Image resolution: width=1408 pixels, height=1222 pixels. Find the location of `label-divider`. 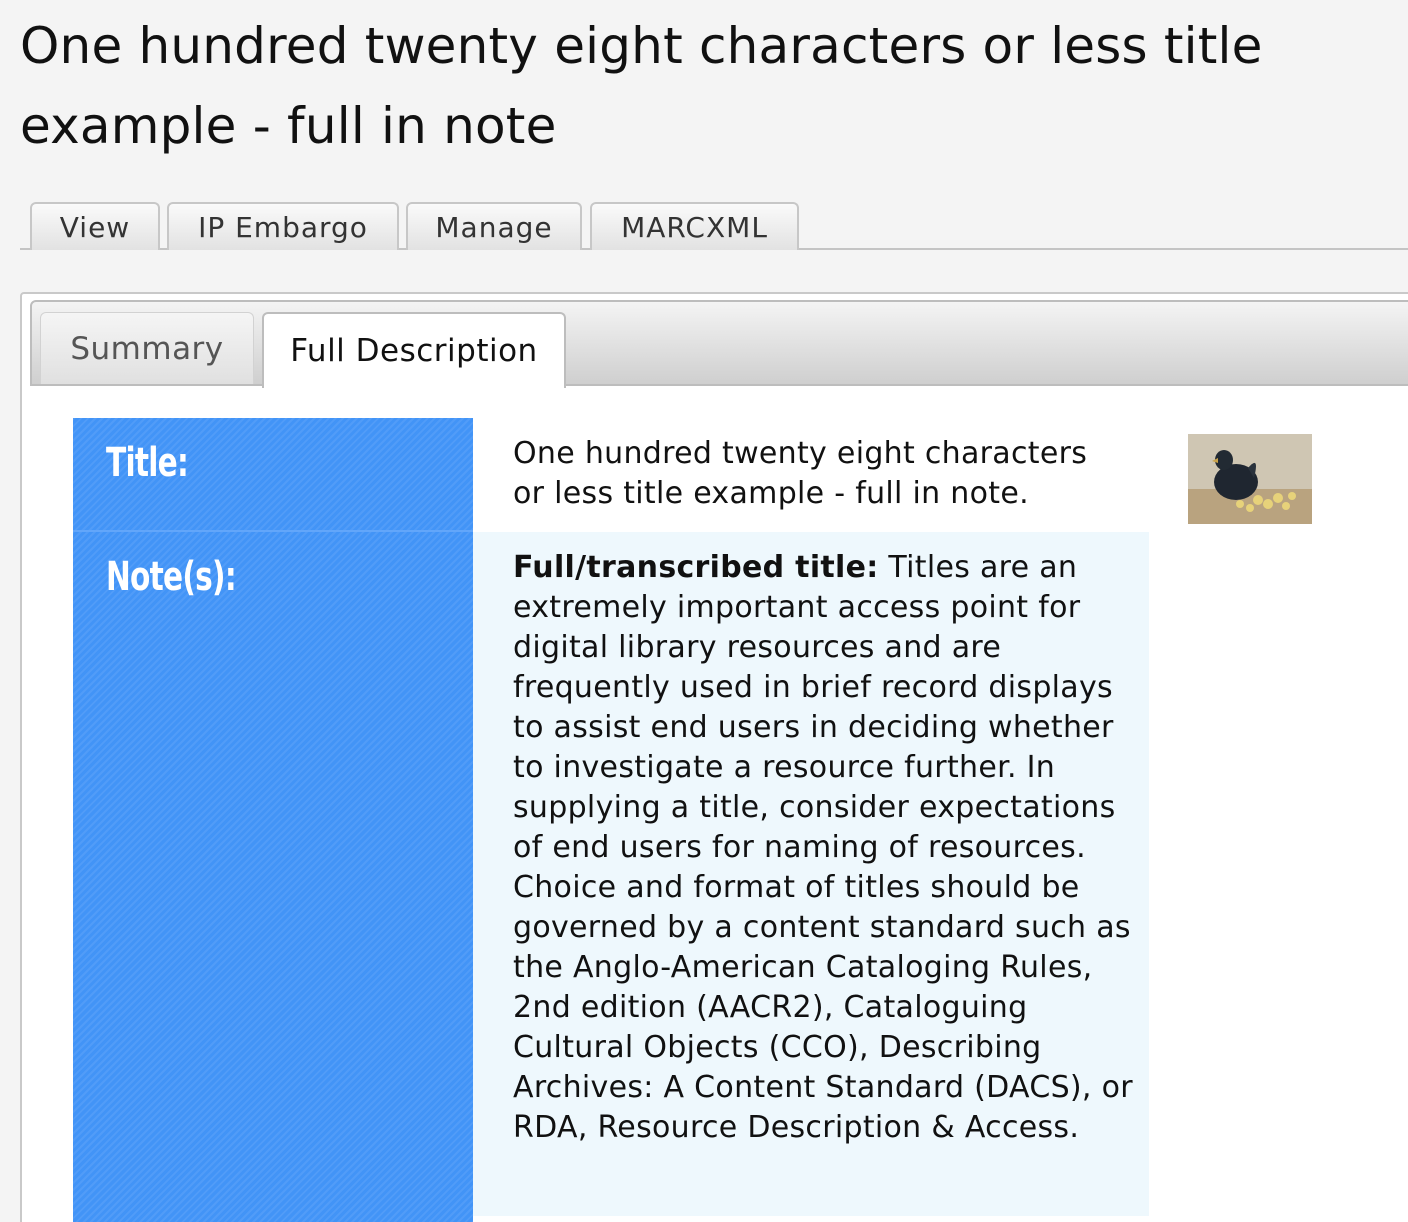

label-divider is located at coordinates (273, 531).